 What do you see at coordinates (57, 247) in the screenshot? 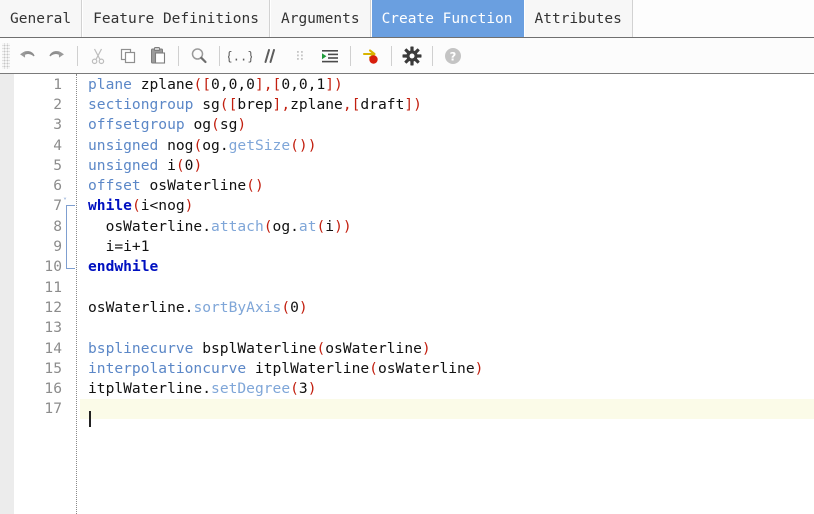
I see `line-number: 9` at bounding box center [57, 247].